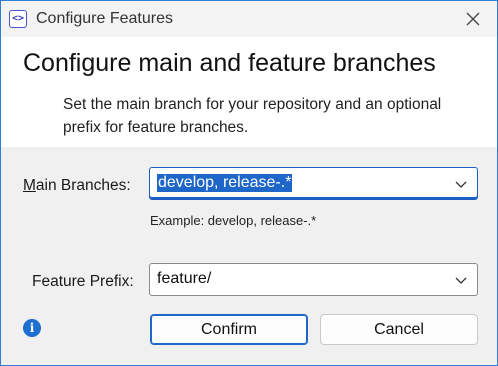 This screenshot has width=498, height=366. I want to click on main-branches-combobox: develop, release-.*, so click(313, 183).